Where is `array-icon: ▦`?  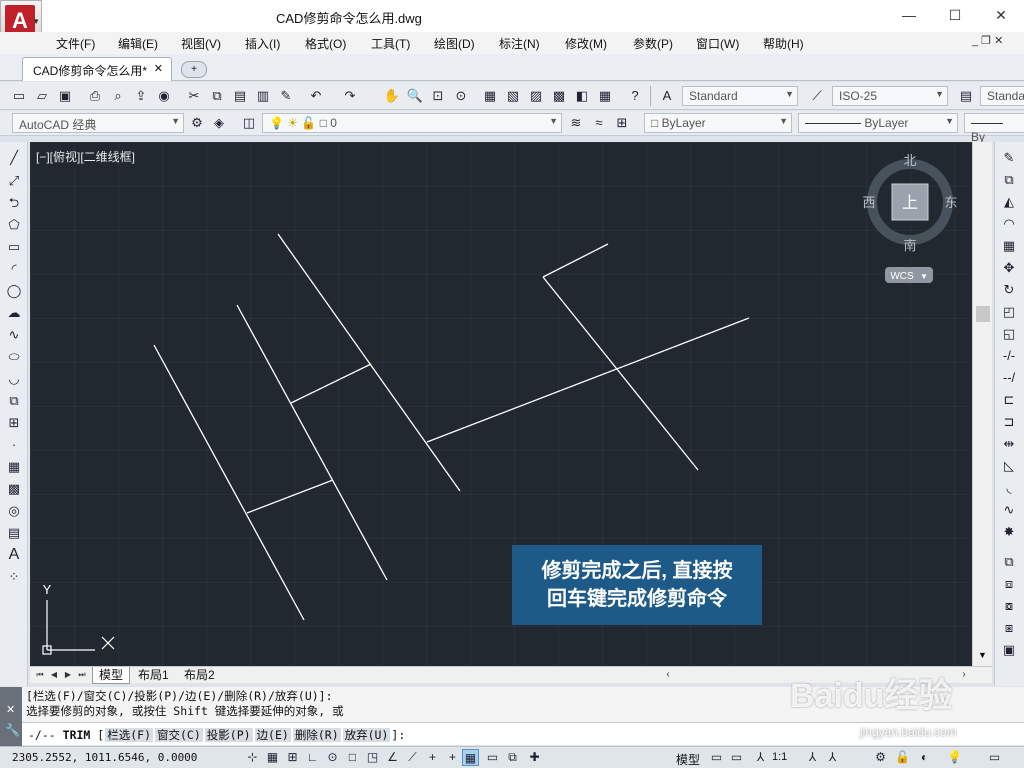
array-icon: ▦ is located at coordinates (1009, 246).